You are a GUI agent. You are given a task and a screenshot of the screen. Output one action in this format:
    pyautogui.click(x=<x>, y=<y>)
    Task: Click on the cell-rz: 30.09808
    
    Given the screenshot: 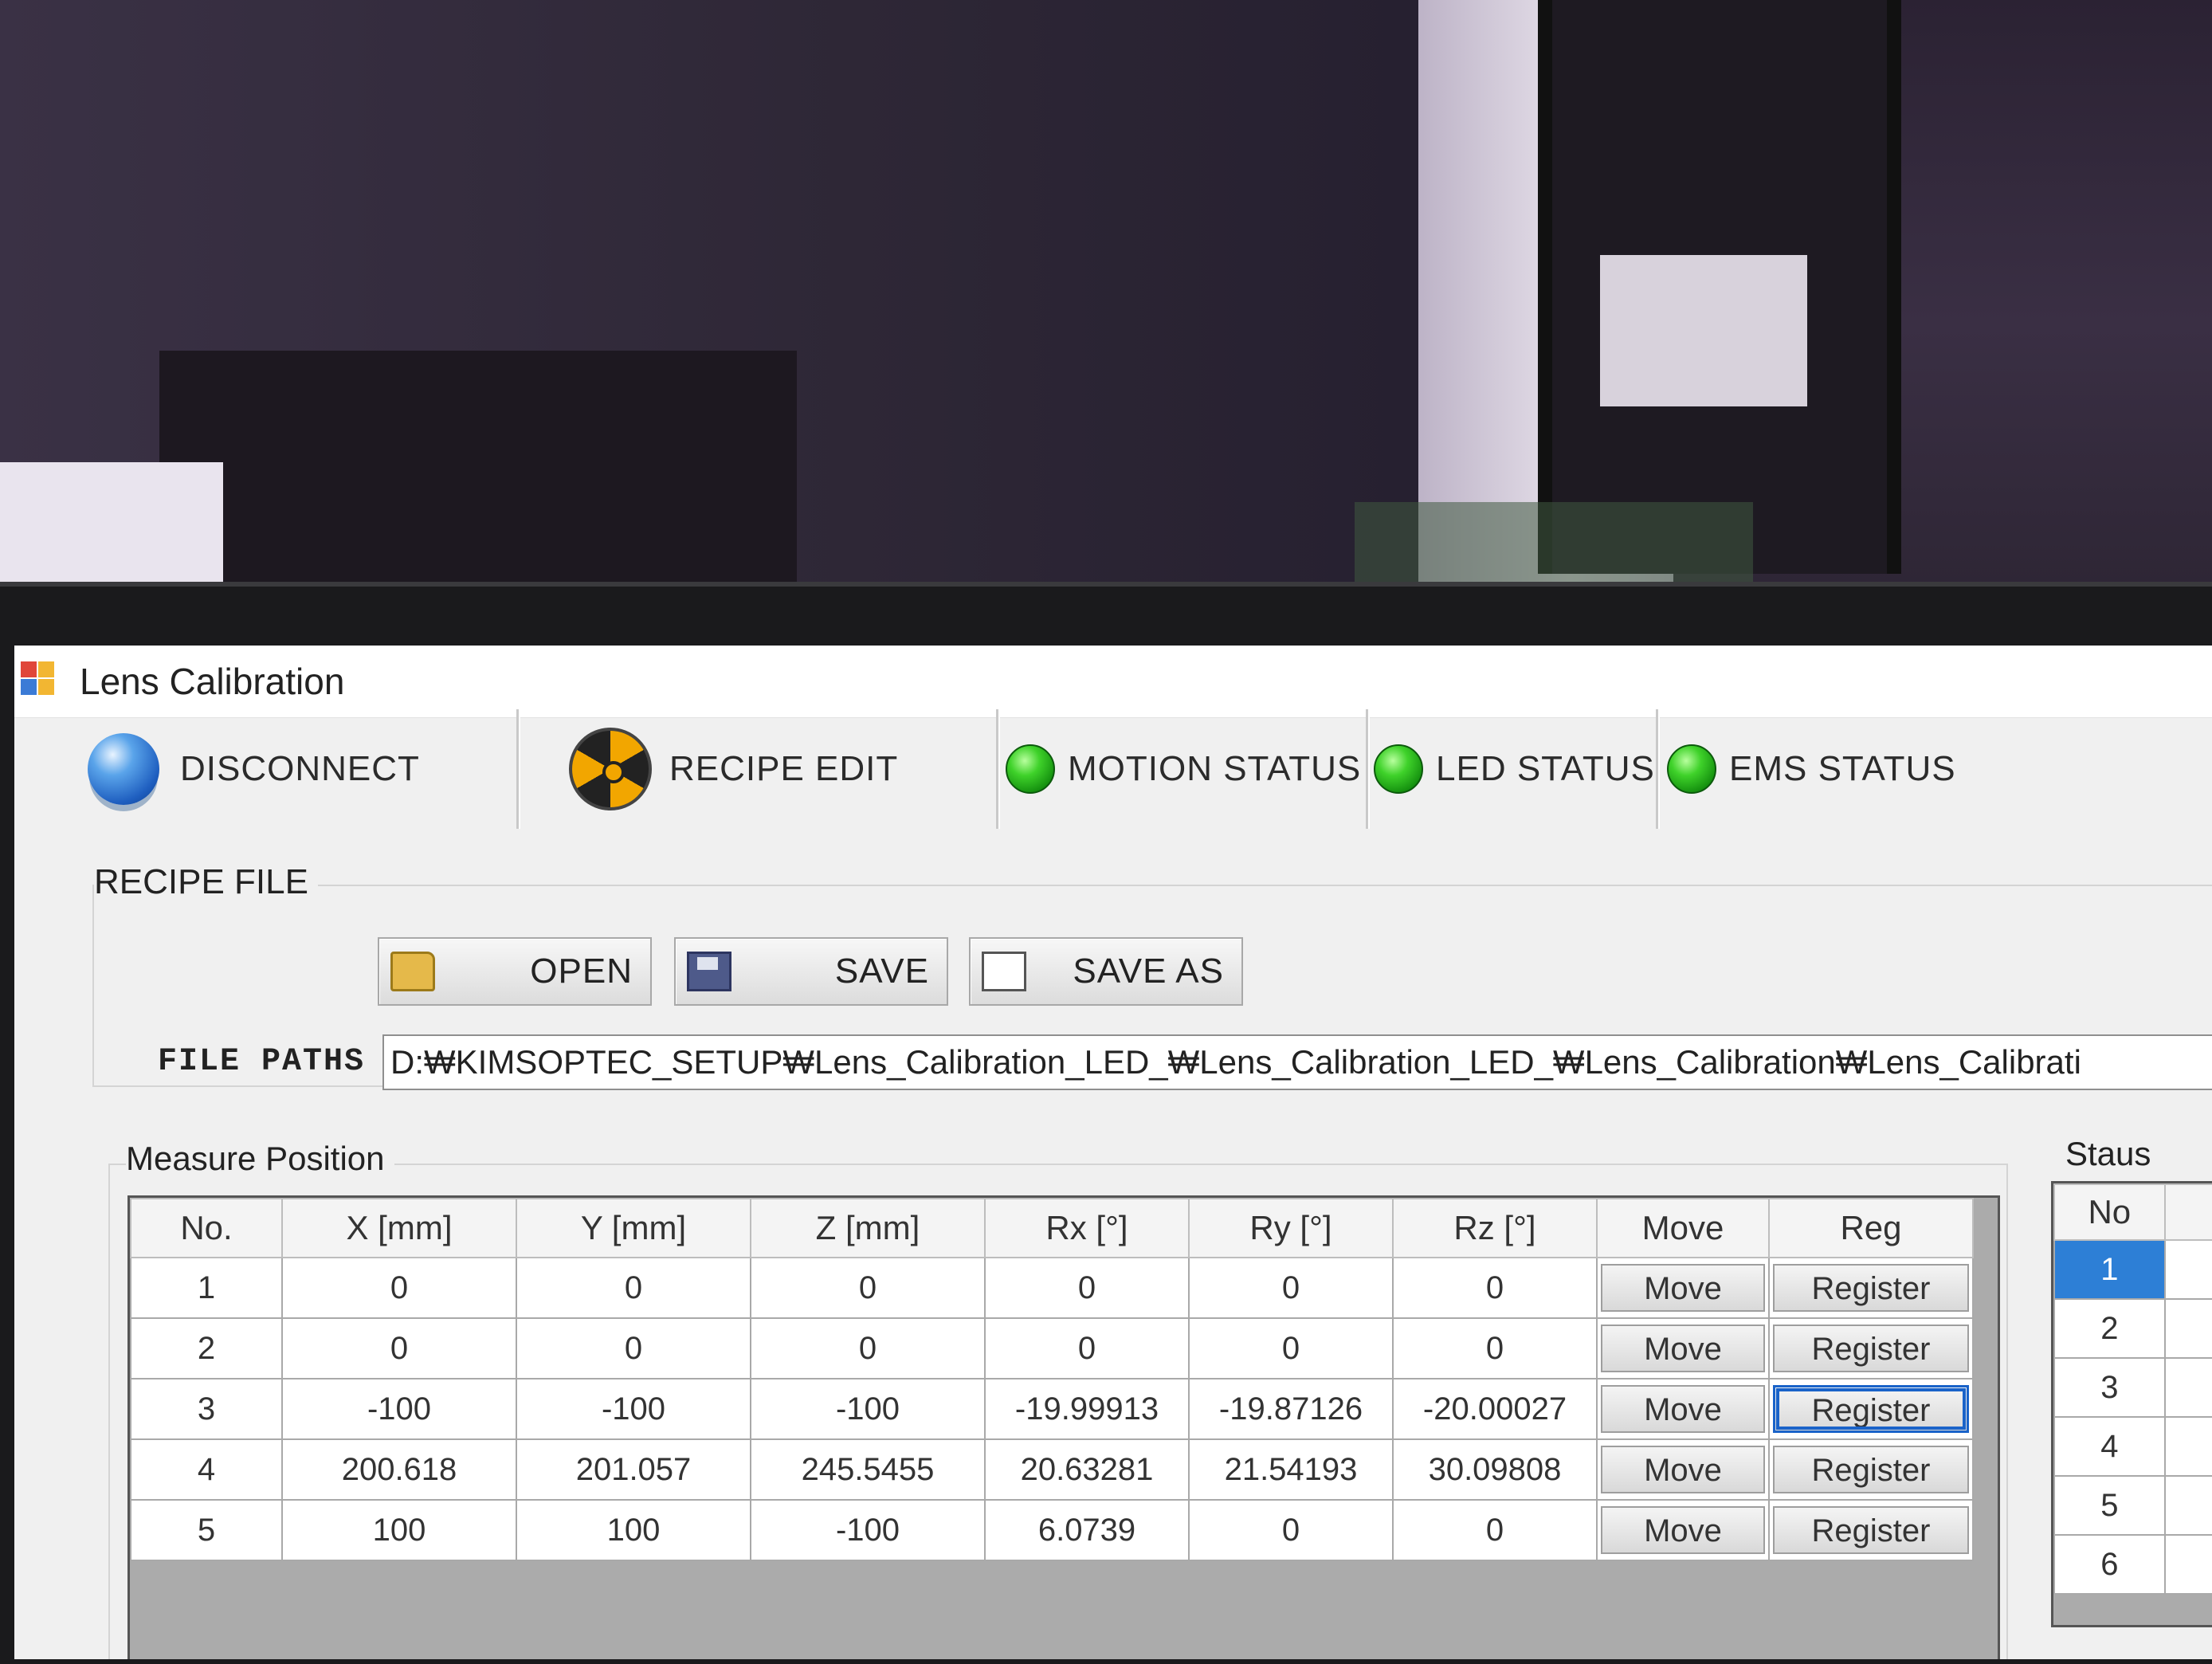 What is the action you would take?
    pyautogui.click(x=1495, y=1469)
    